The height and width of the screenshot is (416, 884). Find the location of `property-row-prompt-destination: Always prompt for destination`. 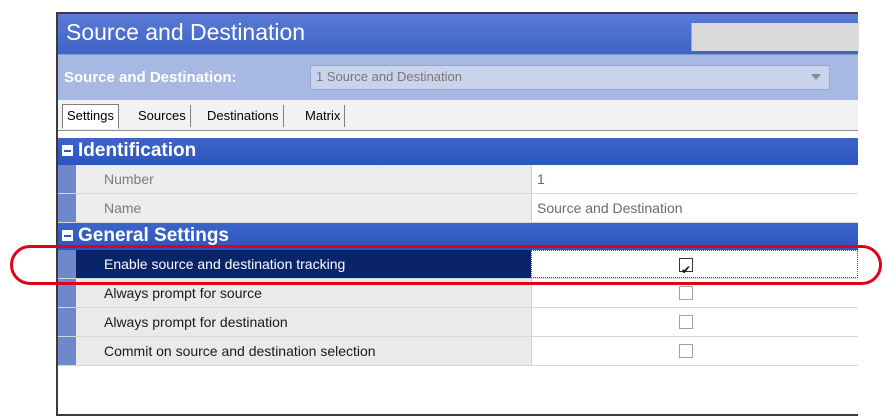

property-row-prompt-destination: Always prompt for destination is located at coordinates (458, 322).